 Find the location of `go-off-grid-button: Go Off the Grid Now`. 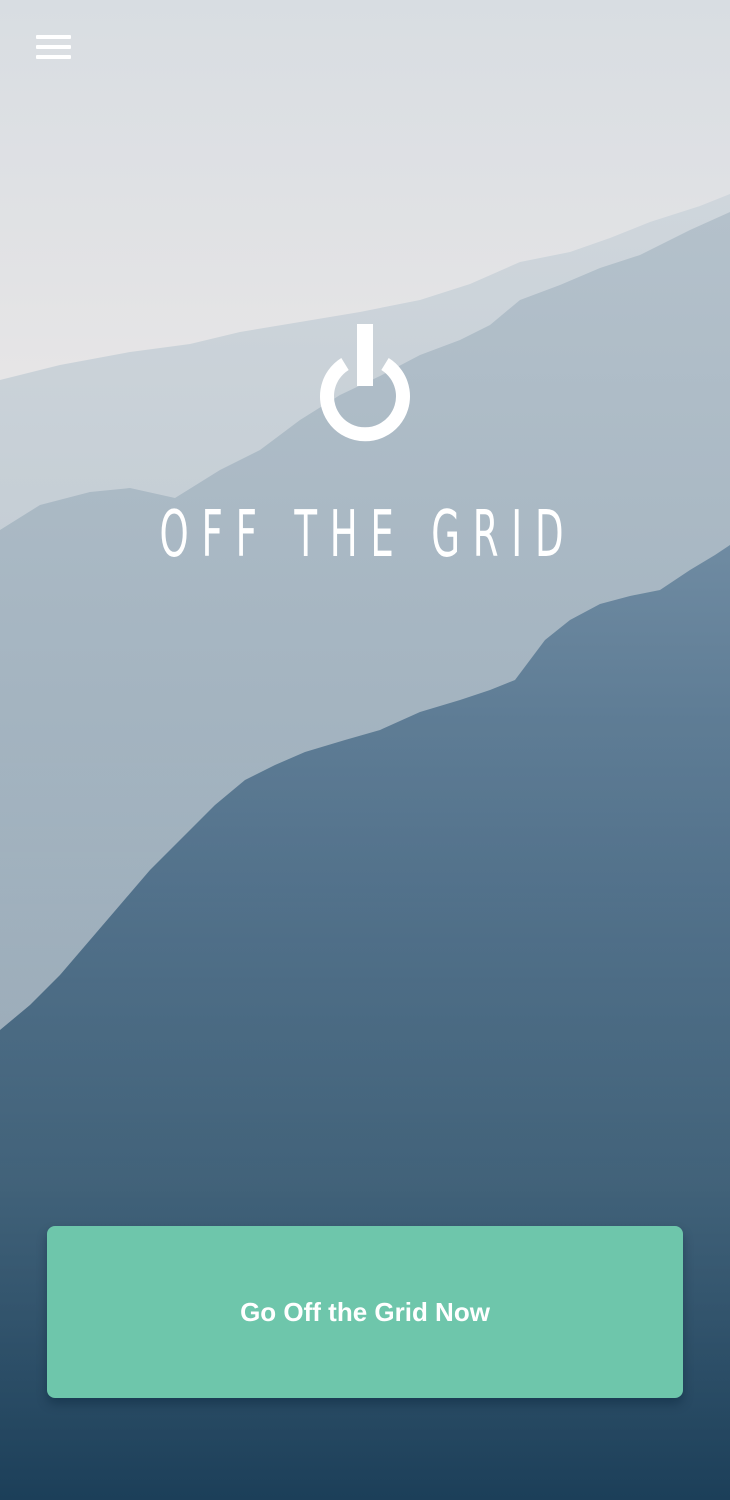

go-off-grid-button: Go Off the Grid Now is located at coordinates (365, 1312).